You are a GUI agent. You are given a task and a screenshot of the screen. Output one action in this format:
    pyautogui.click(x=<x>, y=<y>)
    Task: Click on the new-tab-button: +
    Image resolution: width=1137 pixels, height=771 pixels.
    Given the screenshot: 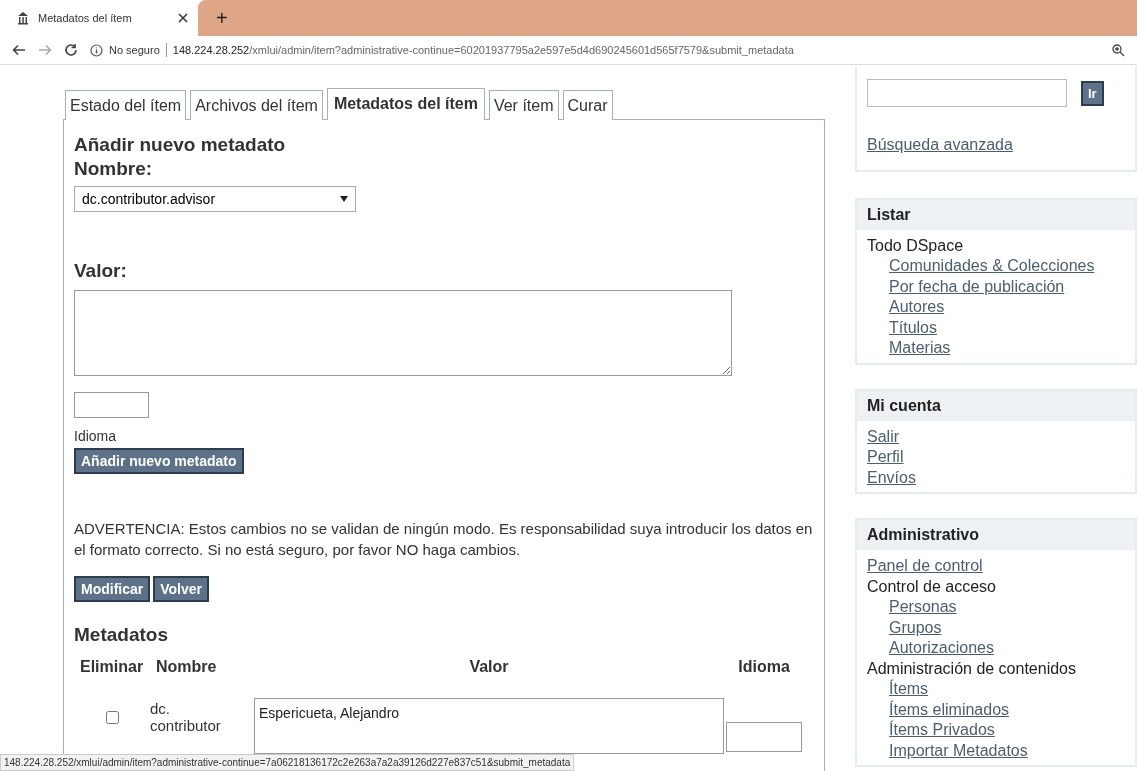 What is the action you would take?
    pyautogui.click(x=222, y=18)
    